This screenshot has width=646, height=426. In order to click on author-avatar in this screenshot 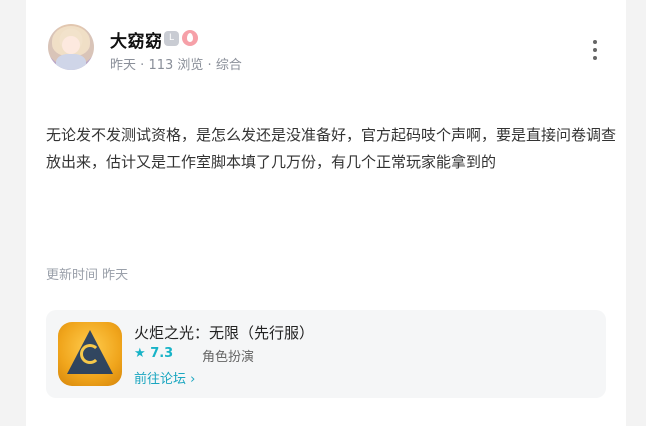, I will do `click(71, 47)`.